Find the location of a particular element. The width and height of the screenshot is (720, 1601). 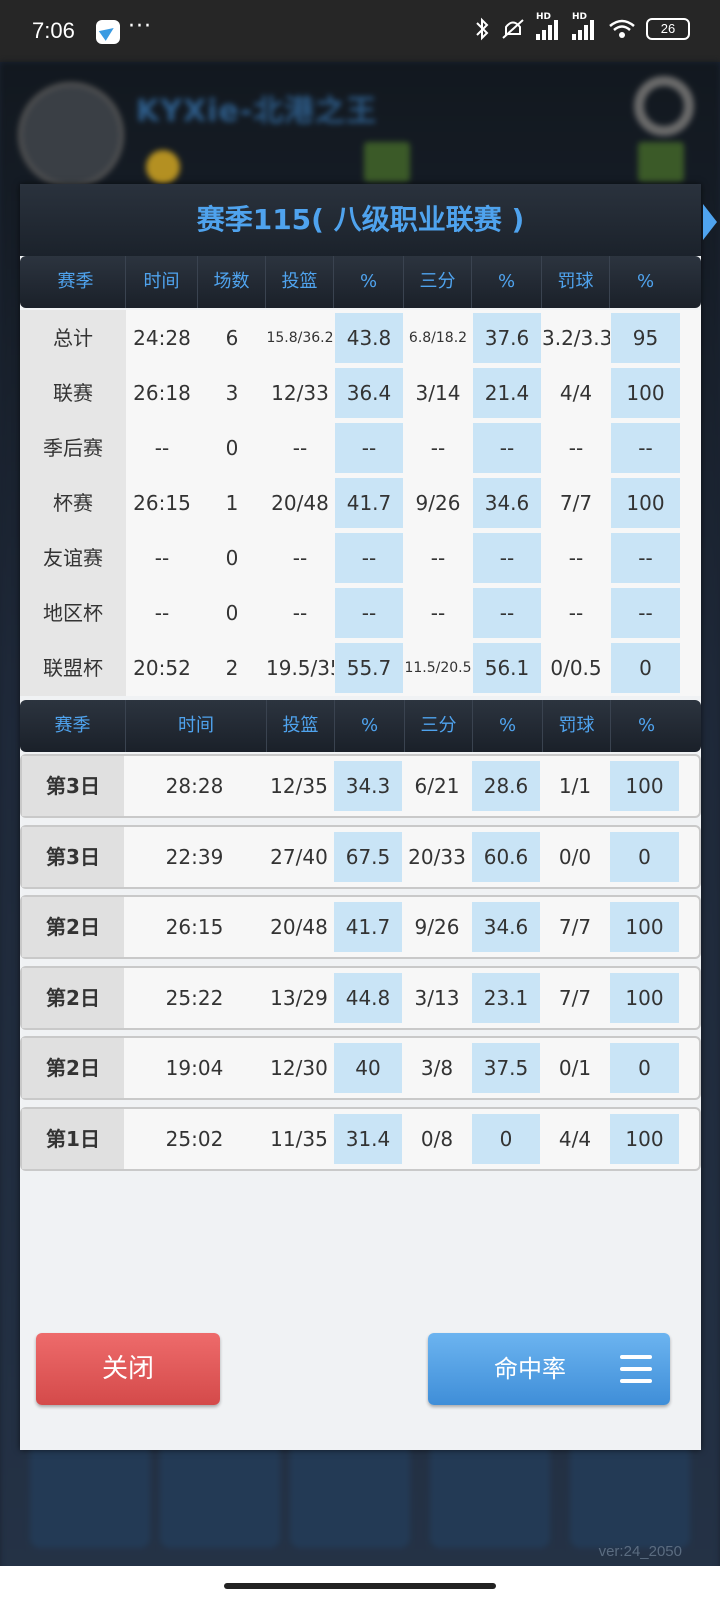

cell-value: 6/21 is located at coordinates (437, 786).